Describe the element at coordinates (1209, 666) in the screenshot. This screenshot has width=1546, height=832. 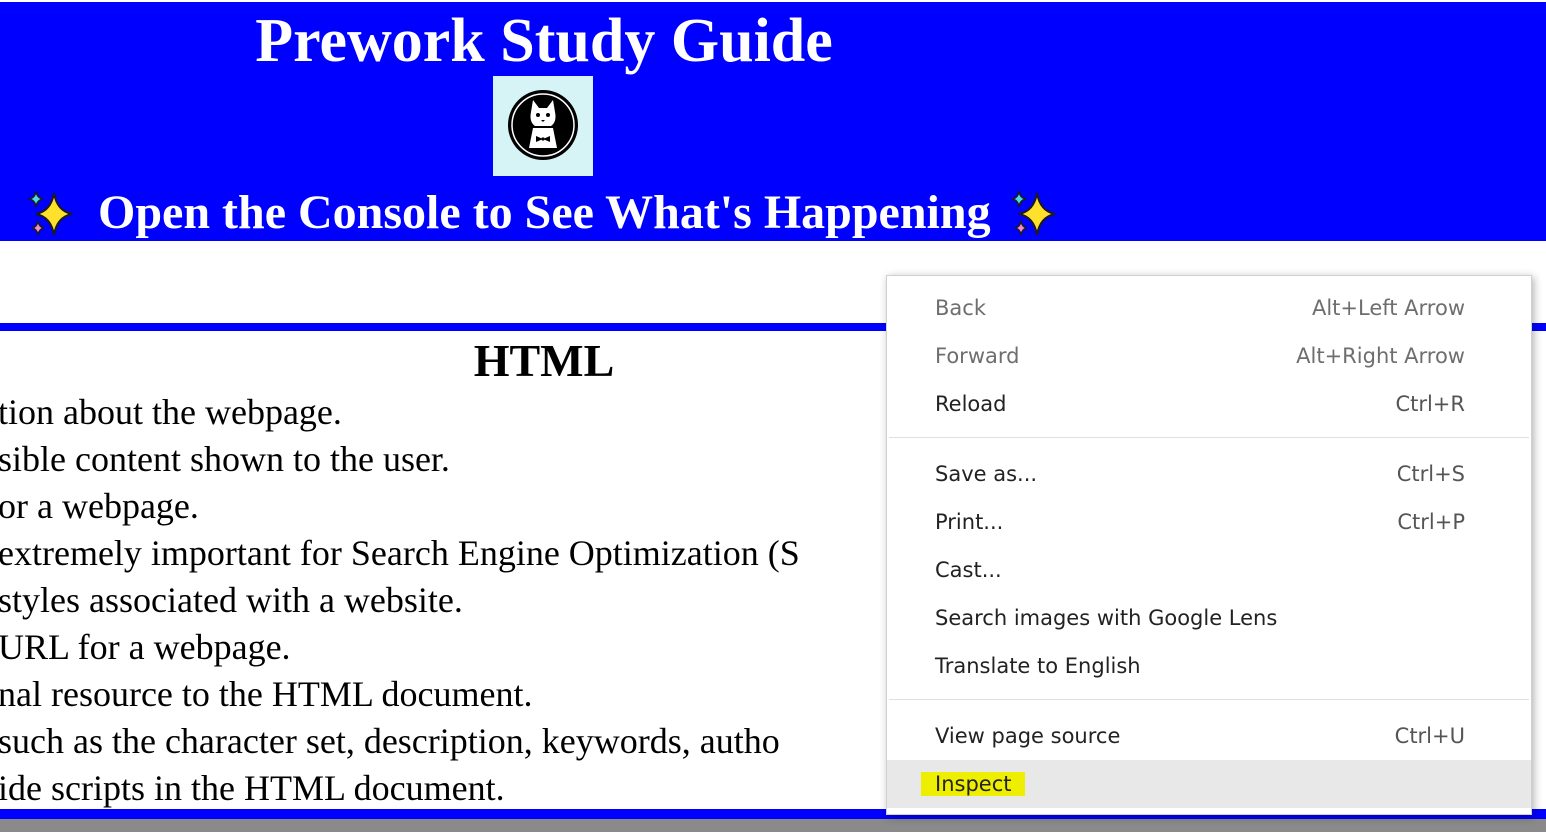
I see `menu-item-translate: Translate to English` at that location.